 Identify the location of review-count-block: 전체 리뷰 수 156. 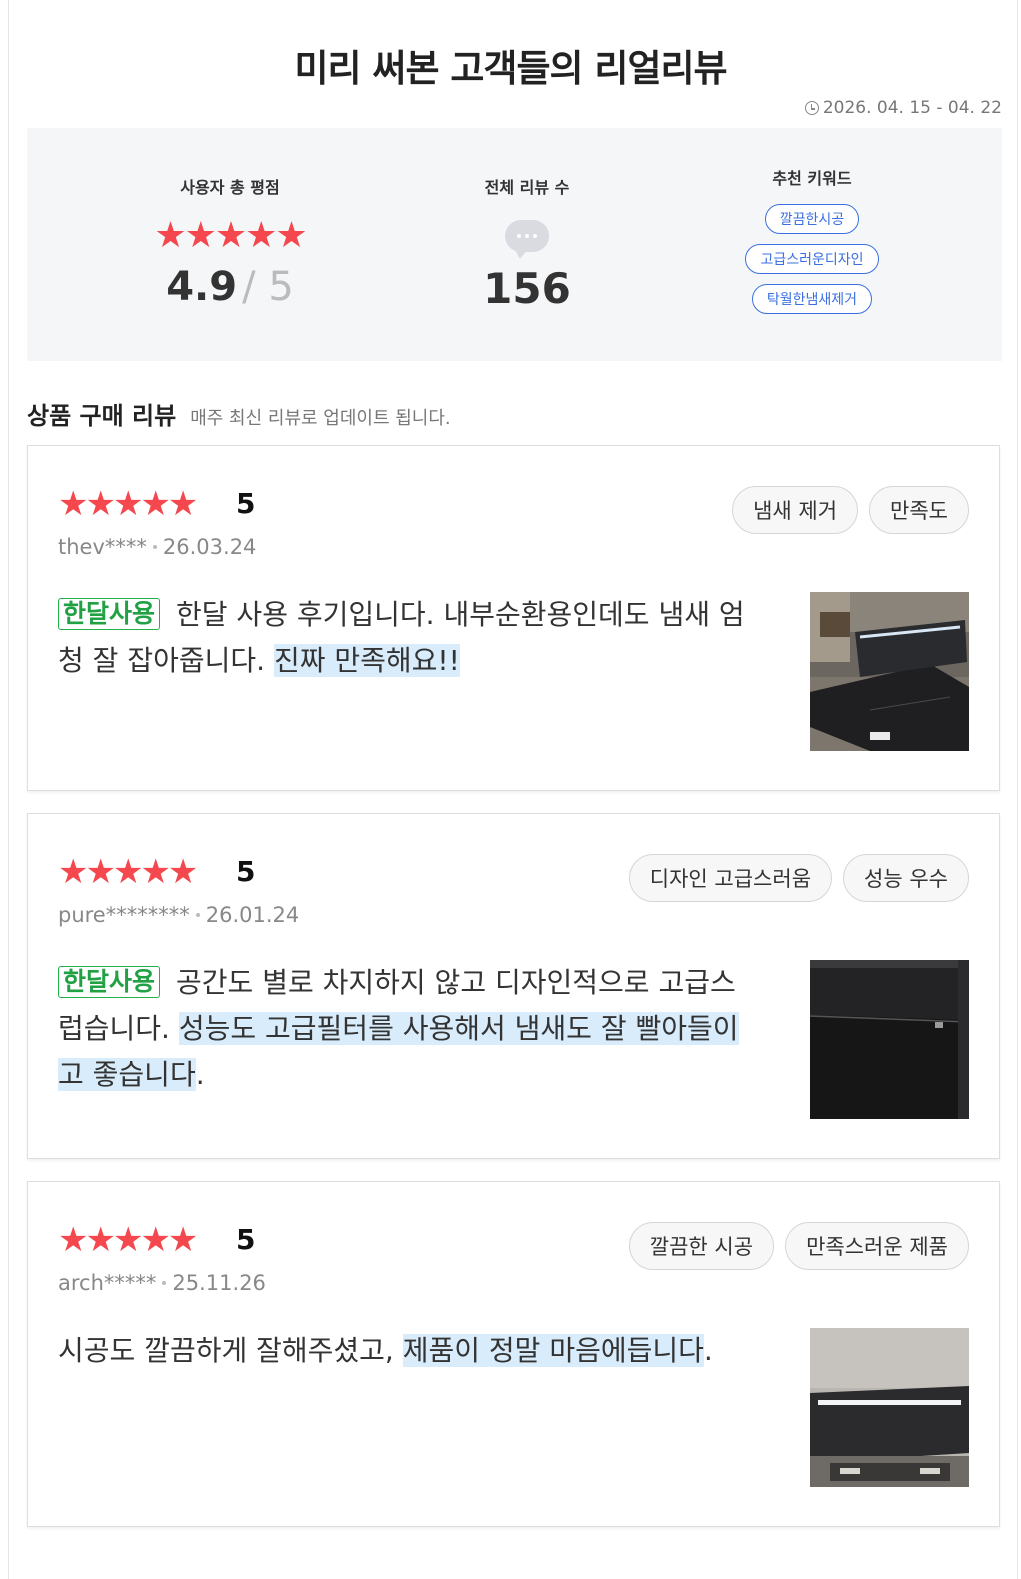
(527, 244).